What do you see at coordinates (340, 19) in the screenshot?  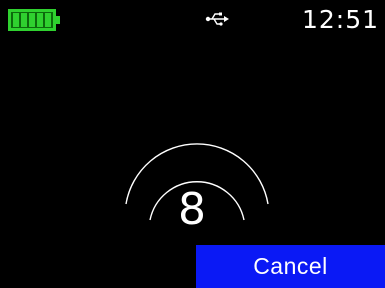 I see `clock-time: 12:51` at bounding box center [340, 19].